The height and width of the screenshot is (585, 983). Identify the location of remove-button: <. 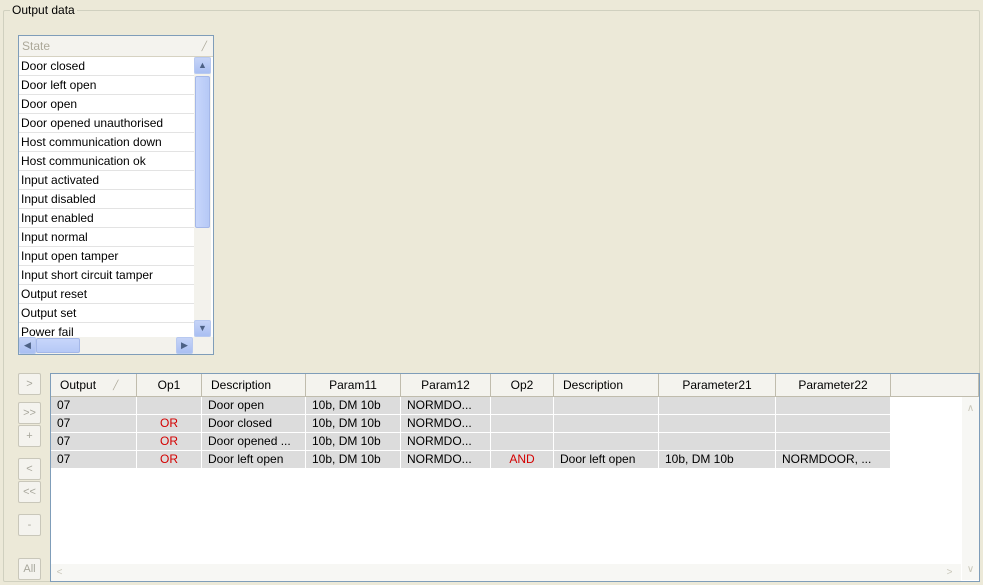
(29, 469).